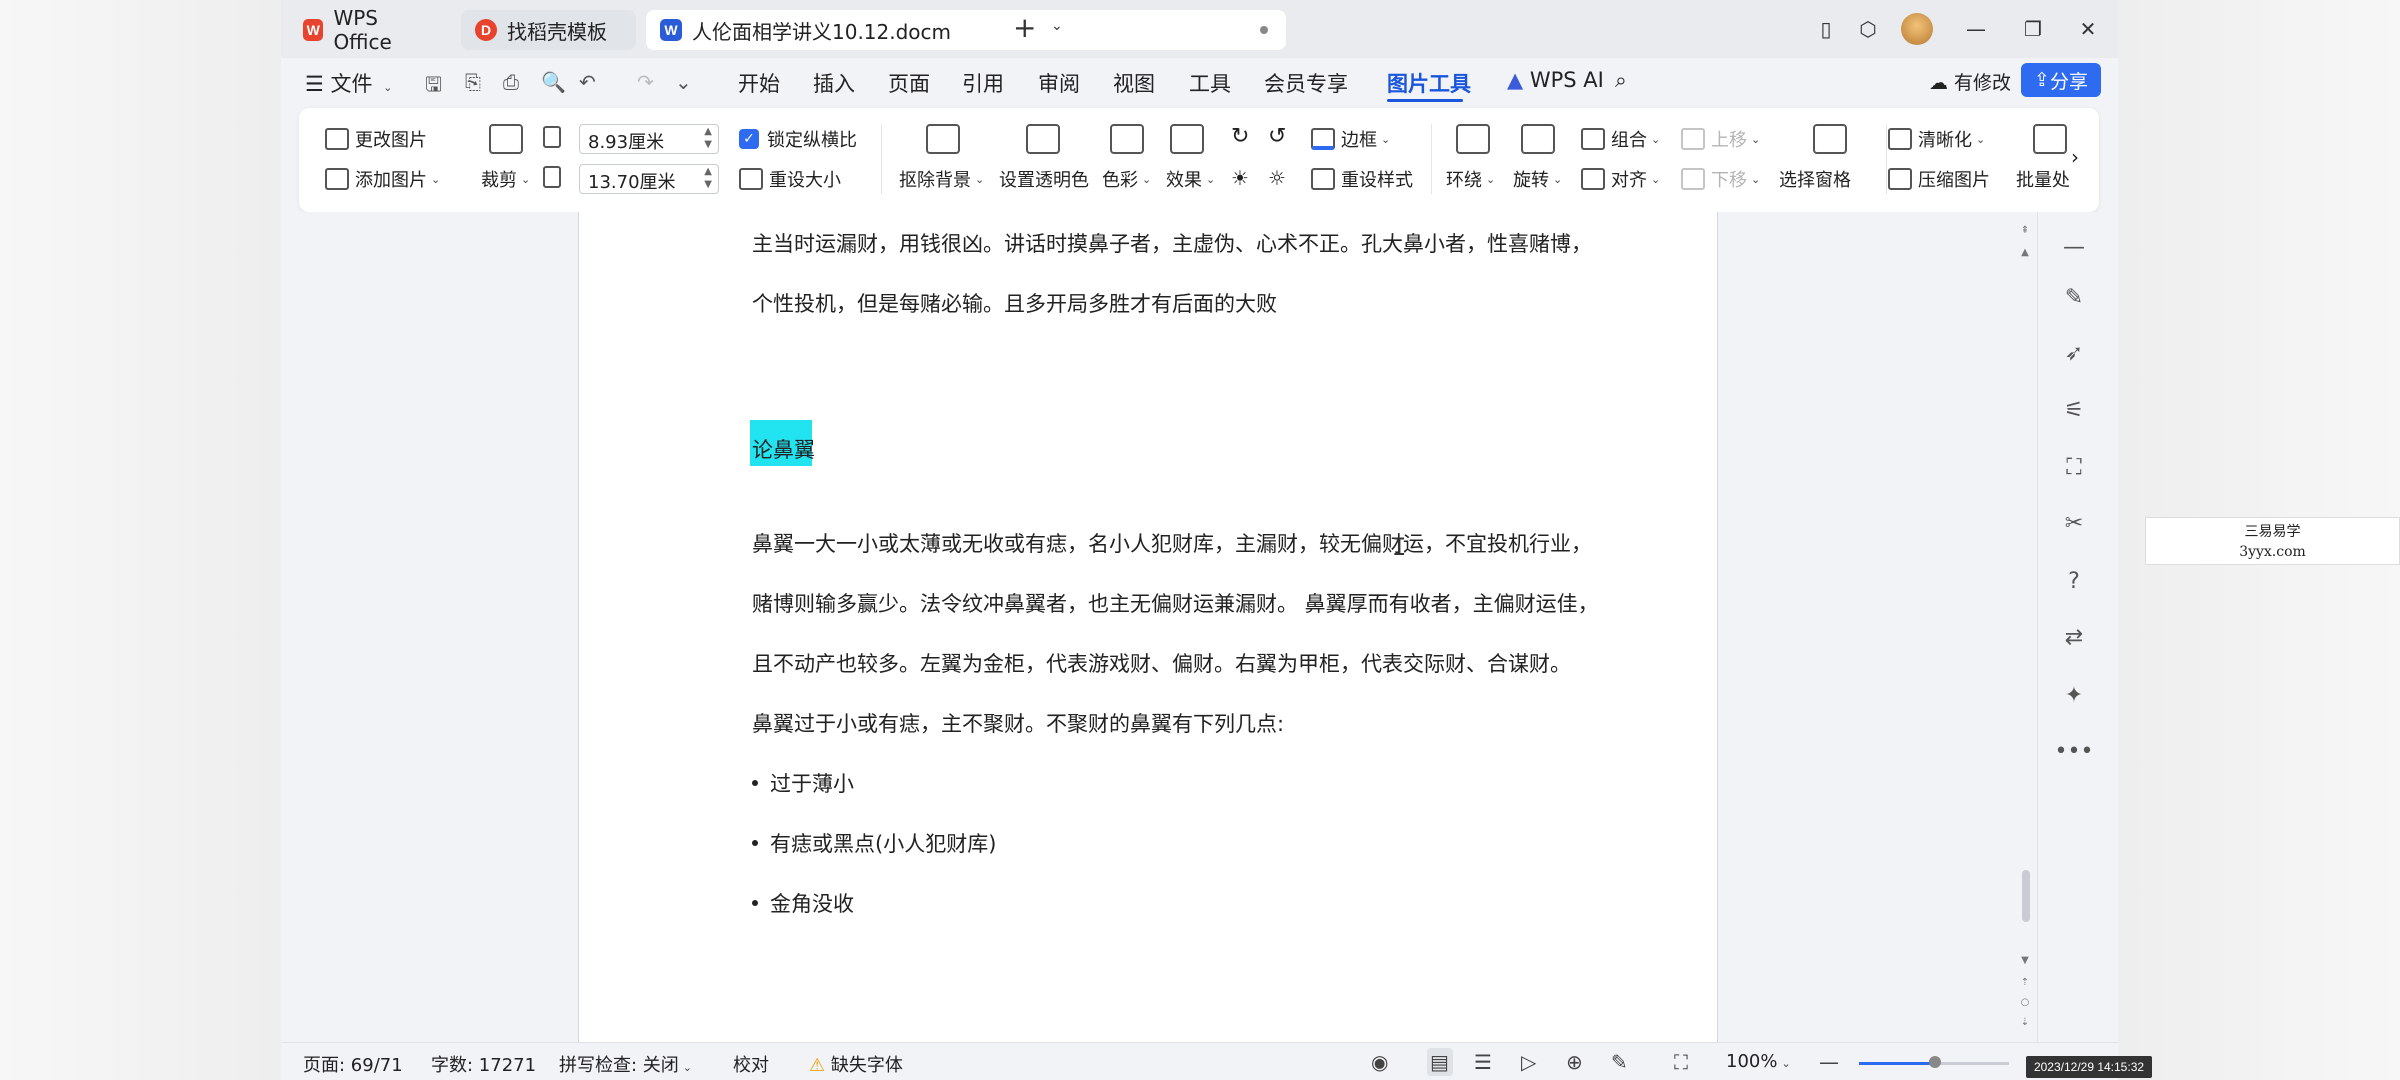 The image size is (2400, 1080). What do you see at coordinates (1187, 139) in the screenshot?
I see `effect-icon` at bounding box center [1187, 139].